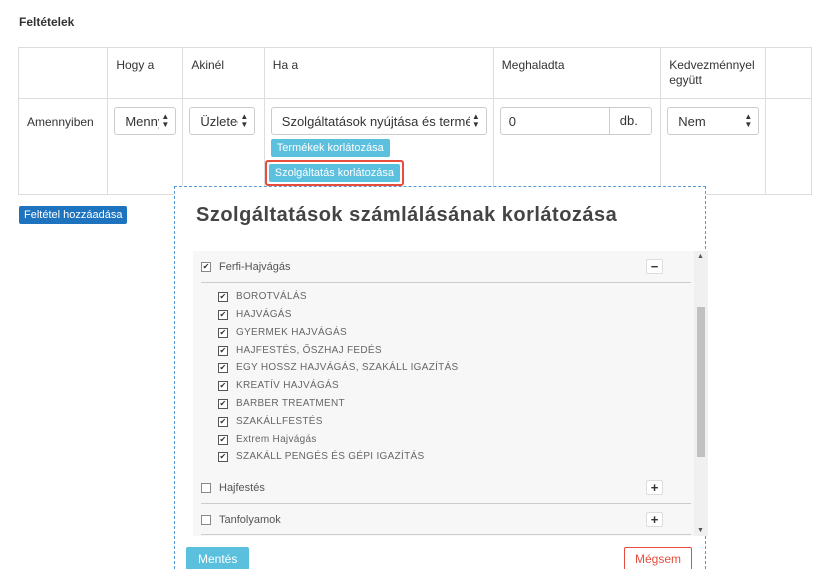 This screenshot has height=569, width=825. Describe the element at coordinates (629, 121) in the screenshot. I see `meghaladta-unit: db.` at that location.